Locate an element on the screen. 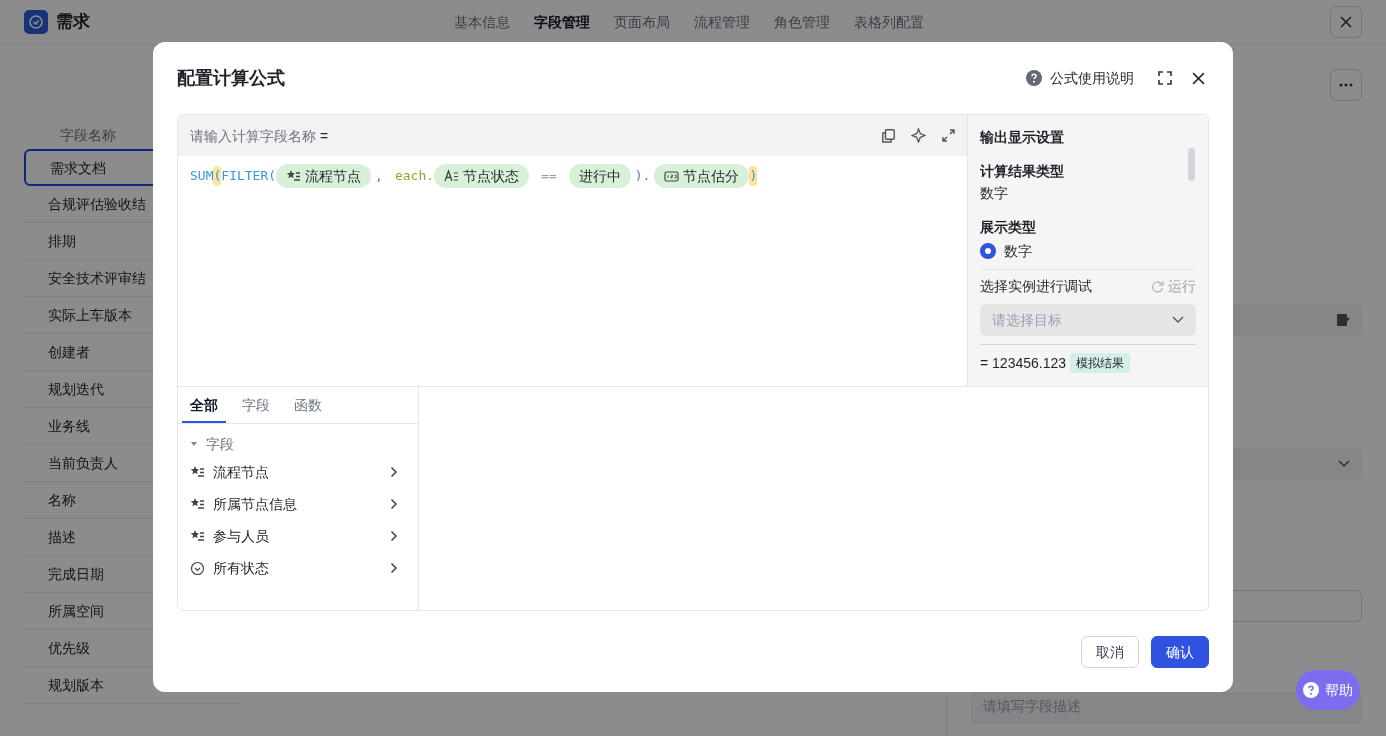 This screenshot has height=736, width=1386. field-label: 展示类型 is located at coordinates (1008, 227).